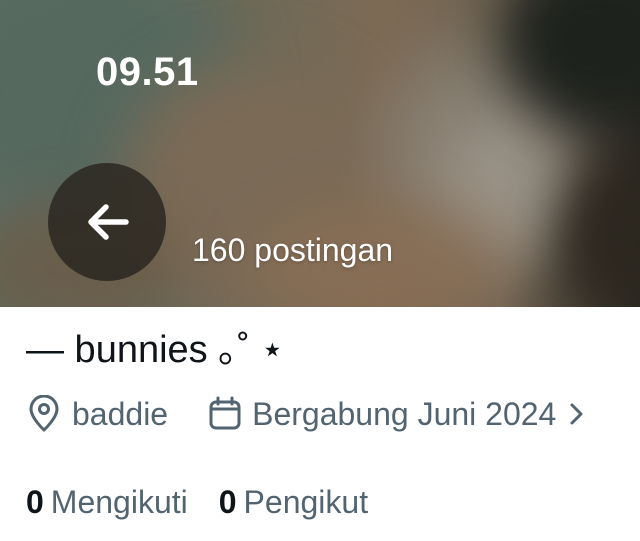 The width and height of the screenshot is (640, 541). I want to click on followers-link: 0 Pengikut, so click(293, 502).